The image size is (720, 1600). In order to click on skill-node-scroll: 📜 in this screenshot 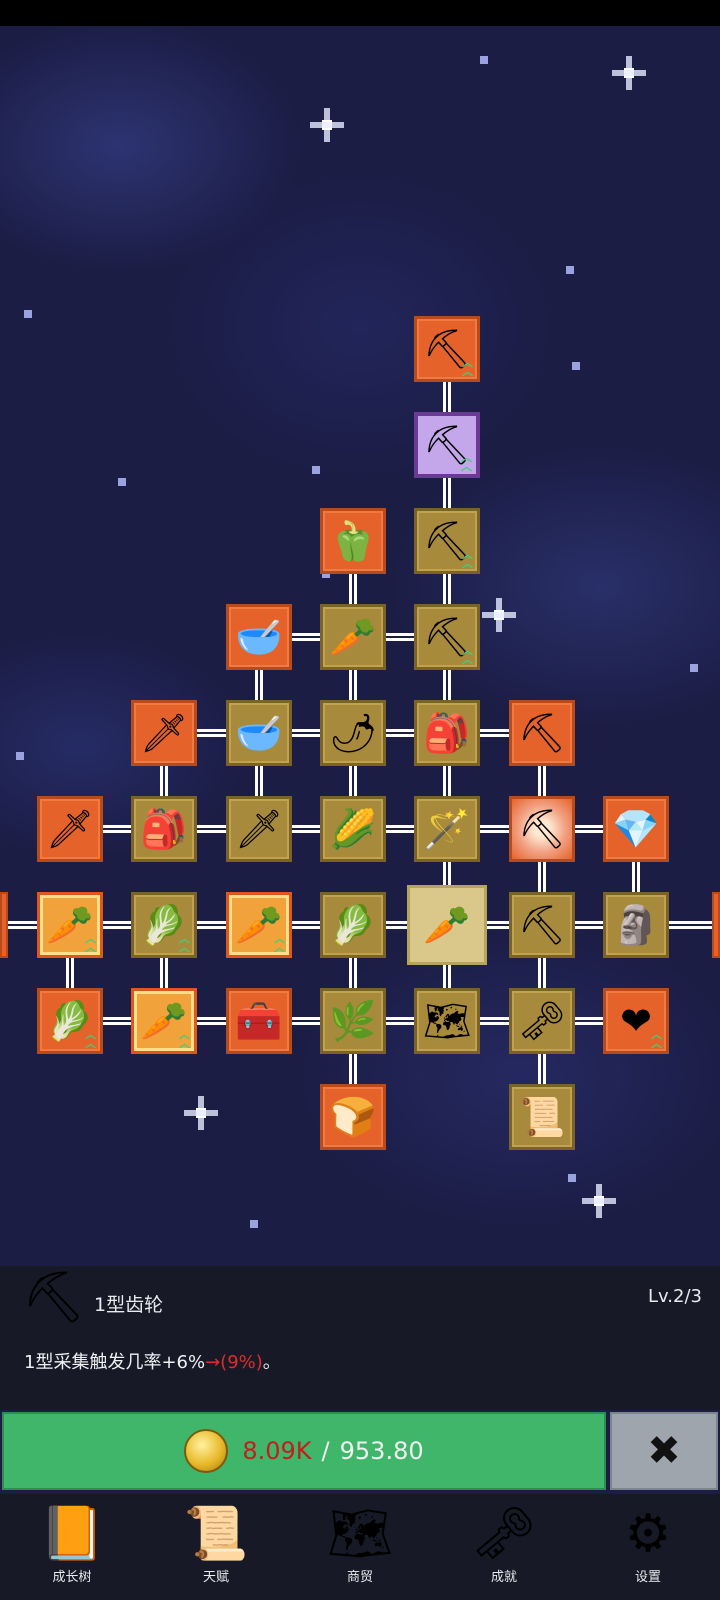, I will do `click(542, 1117)`.